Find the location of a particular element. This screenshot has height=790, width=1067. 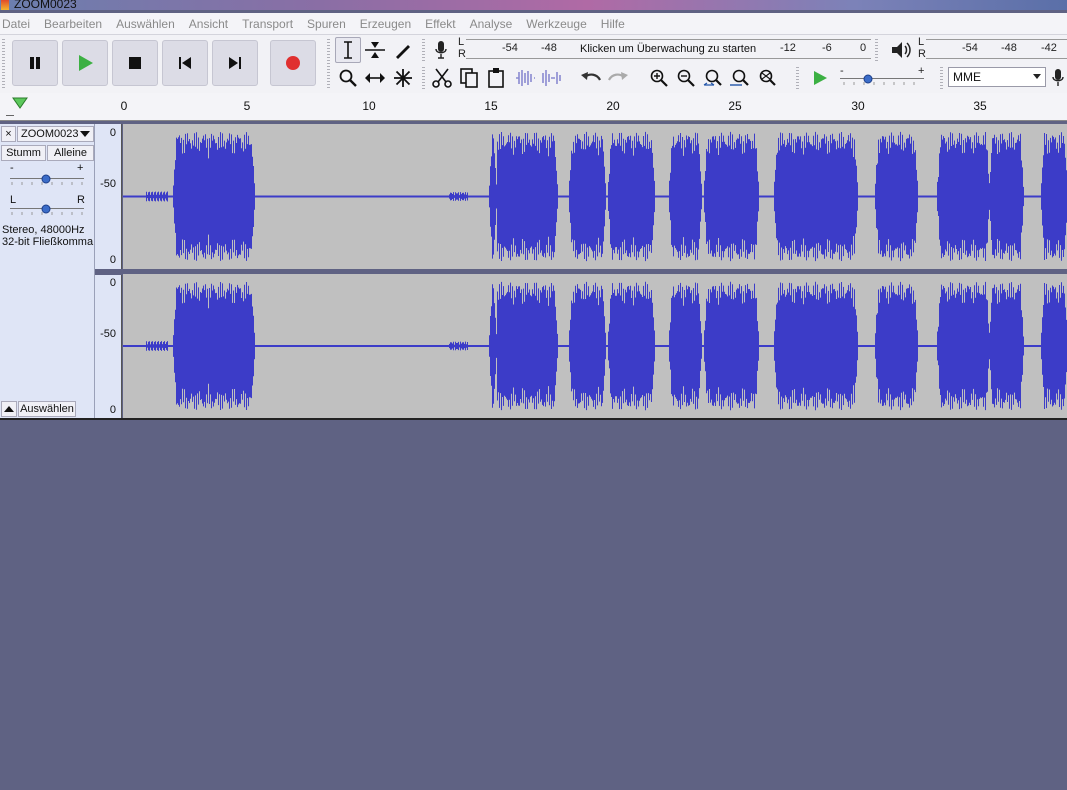

track-select-button: Auswählen is located at coordinates (47, 409).